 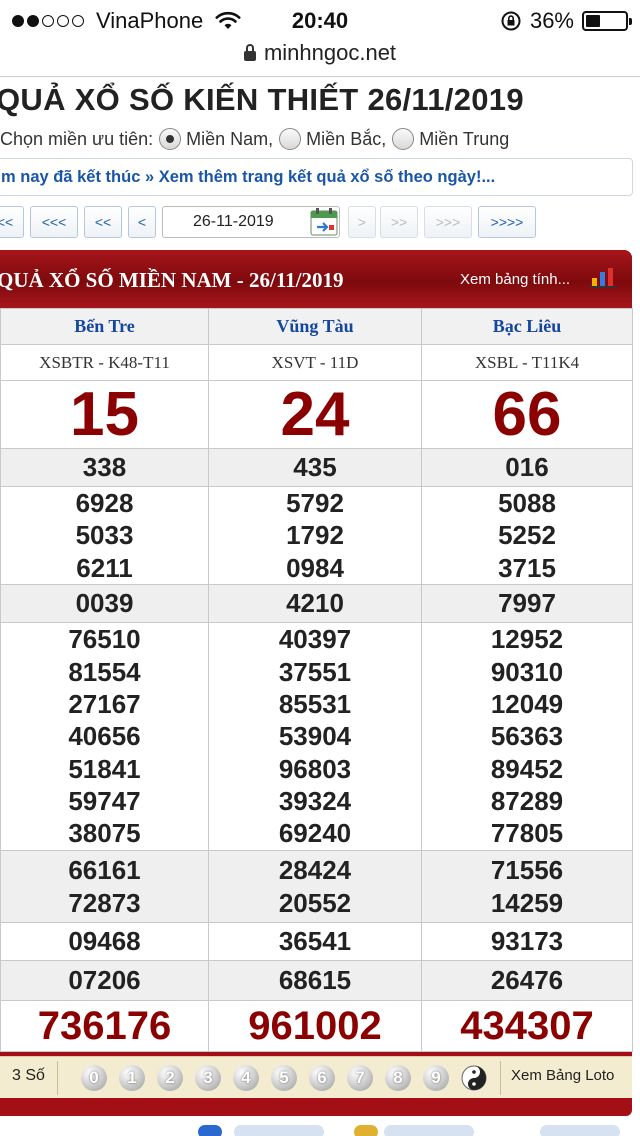 I want to click on loto-digit-9: 9, so click(x=436, y=1078).